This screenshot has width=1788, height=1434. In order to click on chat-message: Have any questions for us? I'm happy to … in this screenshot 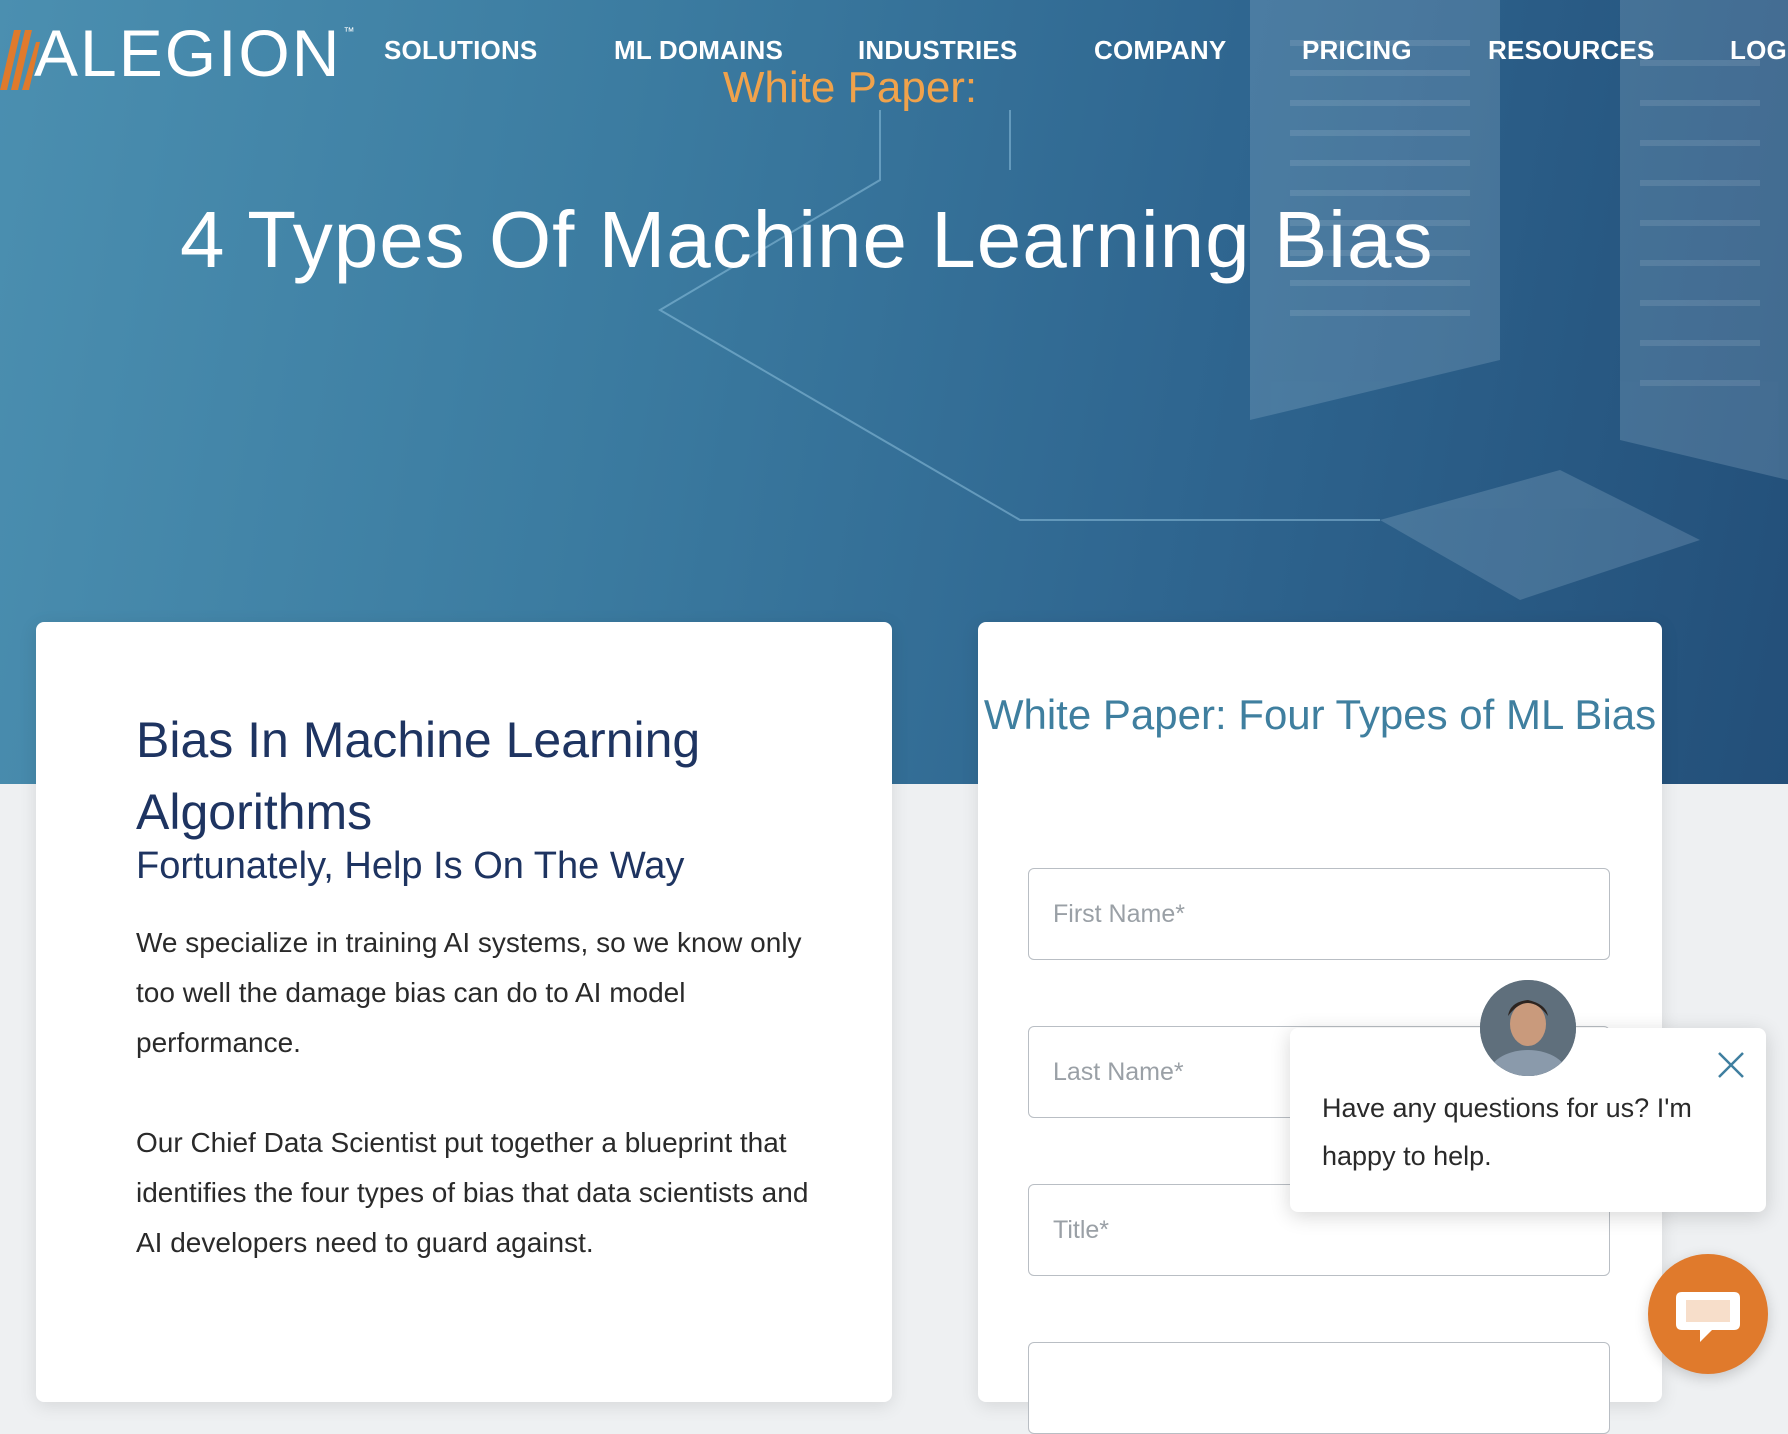, I will do `click(1507, 1132)`.